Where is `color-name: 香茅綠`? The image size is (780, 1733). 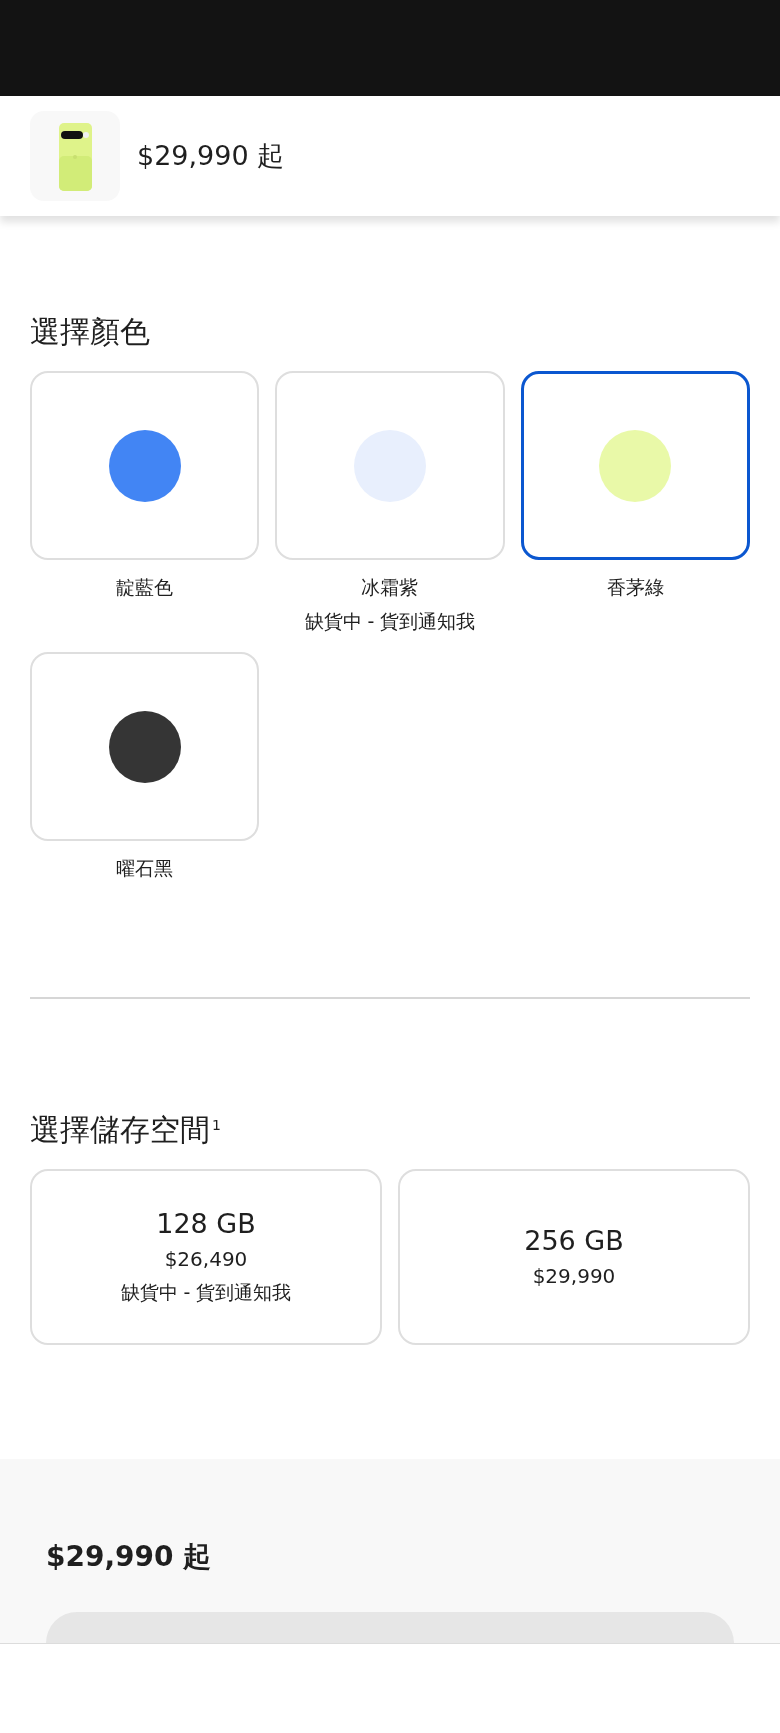
color-name: 香茅綠 is located at coordinates (635, 587).